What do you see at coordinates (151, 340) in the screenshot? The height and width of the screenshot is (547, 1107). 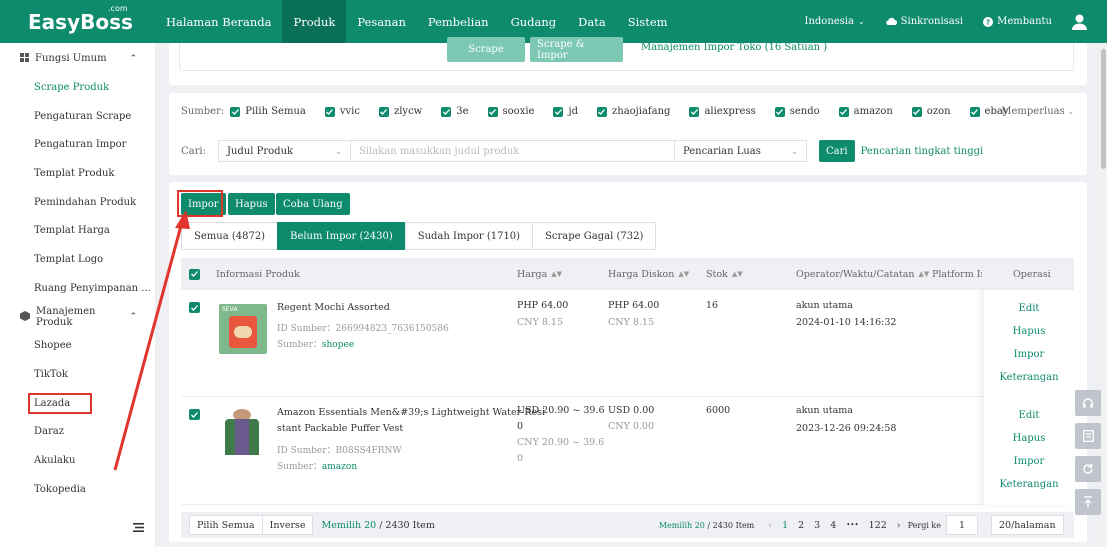 I see `annotation-arrow` at bounding box center [151, 340].